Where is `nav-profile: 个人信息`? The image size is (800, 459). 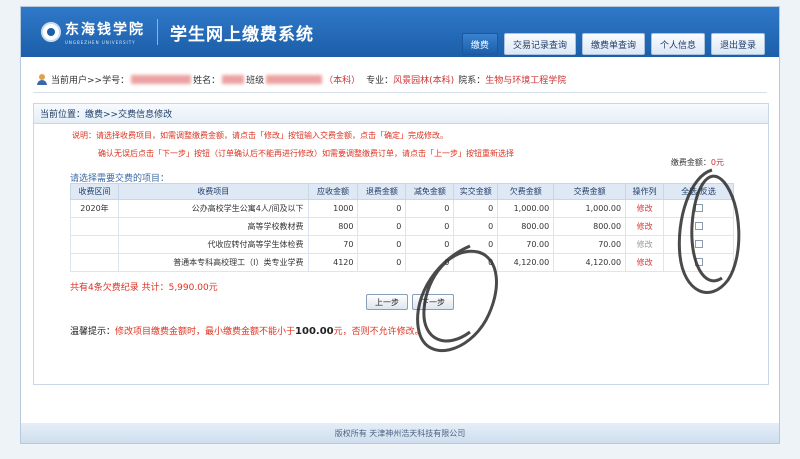 nav-profile: 个人信息 is located at coordinates (677, 44).